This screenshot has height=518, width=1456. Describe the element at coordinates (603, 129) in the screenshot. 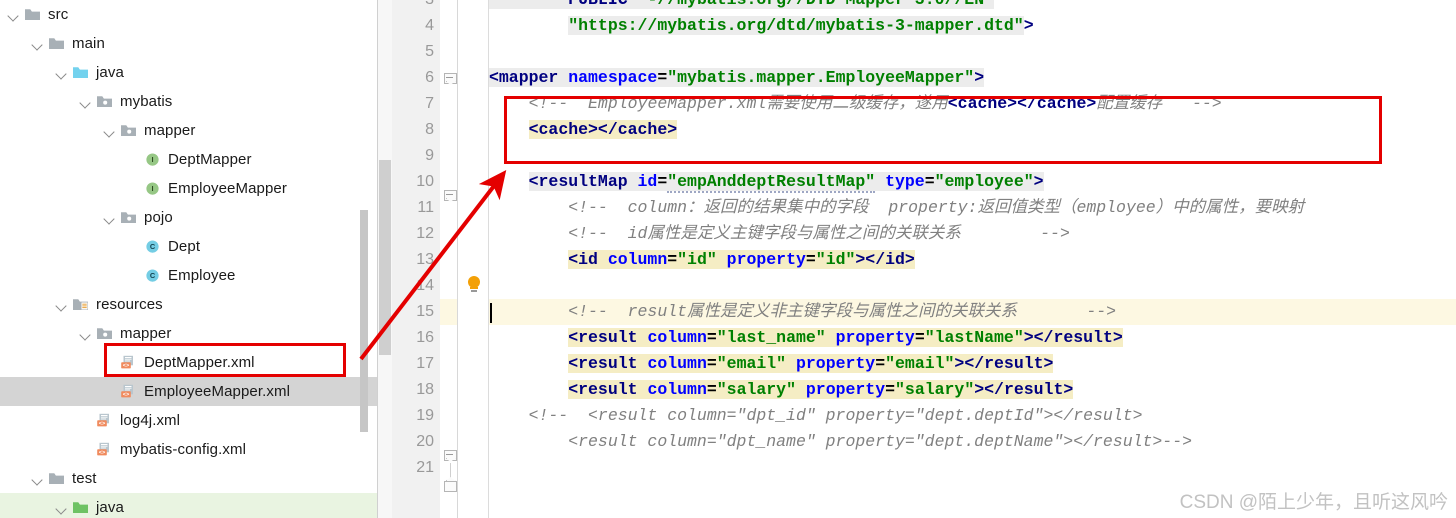

I see `code-line-8: <cache></cache>` at that location.